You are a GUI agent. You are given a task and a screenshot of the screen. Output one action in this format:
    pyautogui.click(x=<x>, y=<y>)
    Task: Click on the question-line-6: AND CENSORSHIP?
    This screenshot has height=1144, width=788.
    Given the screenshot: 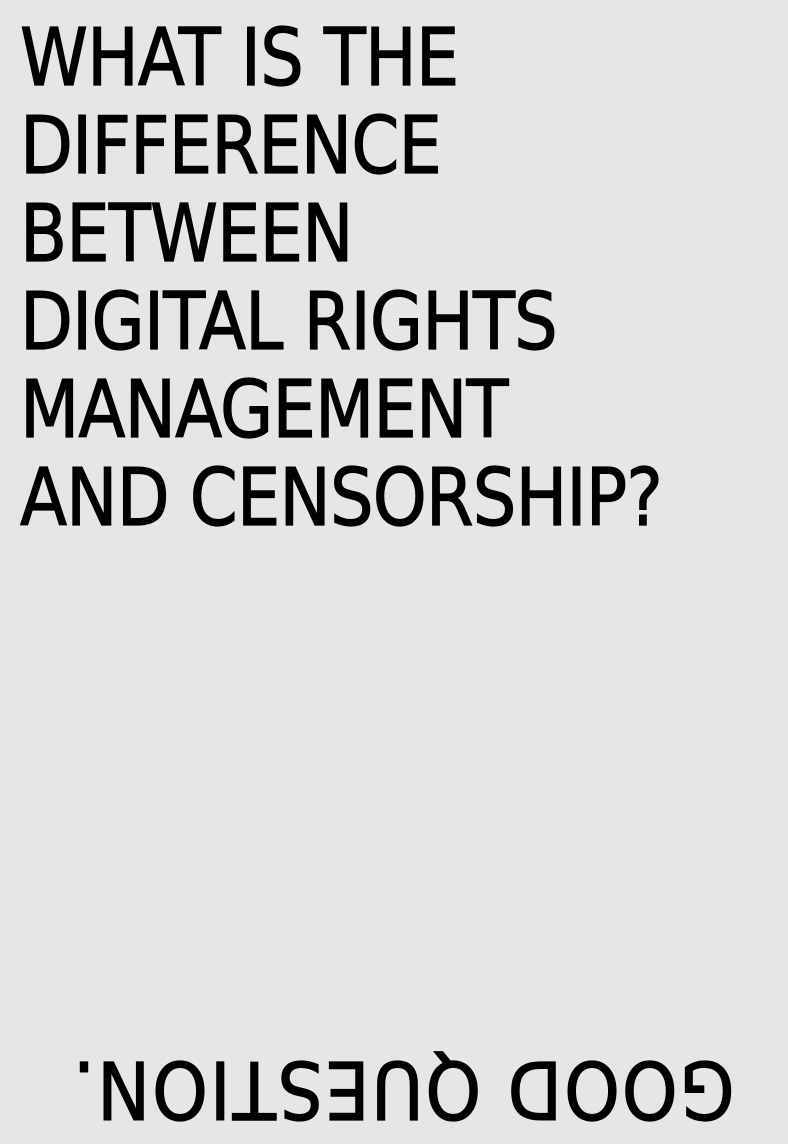 What is the action you would take?
    pyautogui.click(x=341, y=498)
    